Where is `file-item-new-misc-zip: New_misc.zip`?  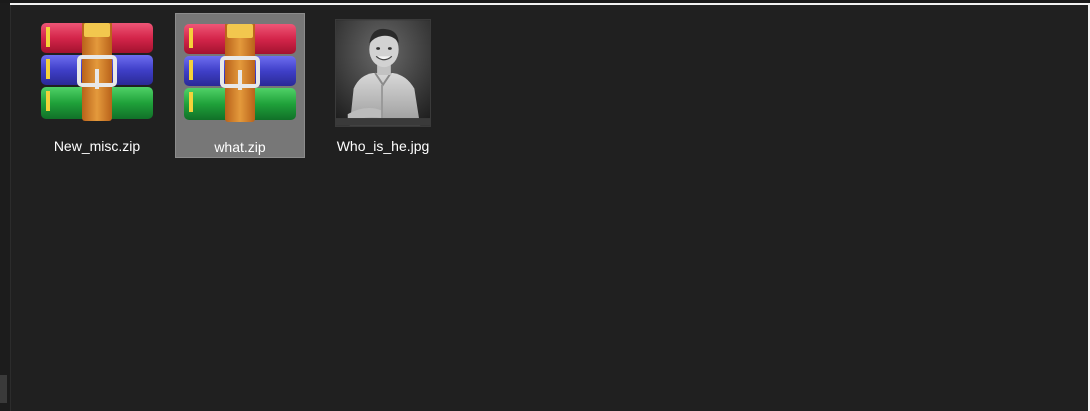 file-item-new-misc-zip: New_misc.zip is located at coordinates (97, 85).